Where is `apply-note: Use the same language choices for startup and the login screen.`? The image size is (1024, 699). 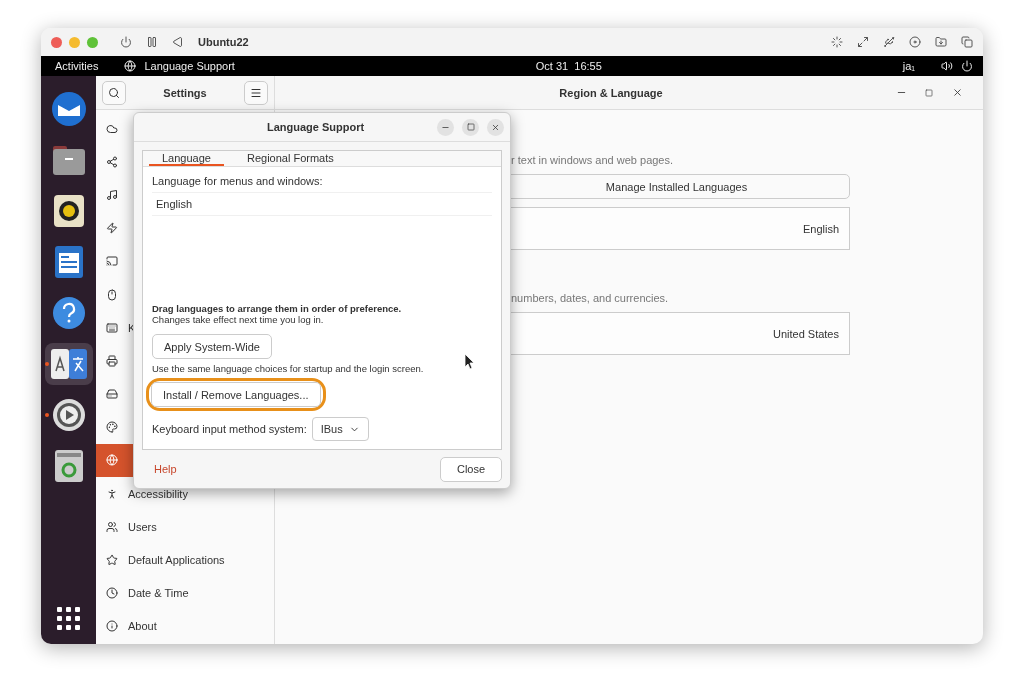 apply-note: Use the same language choices for startup and the login screen. is located at coordinates (288, 368).